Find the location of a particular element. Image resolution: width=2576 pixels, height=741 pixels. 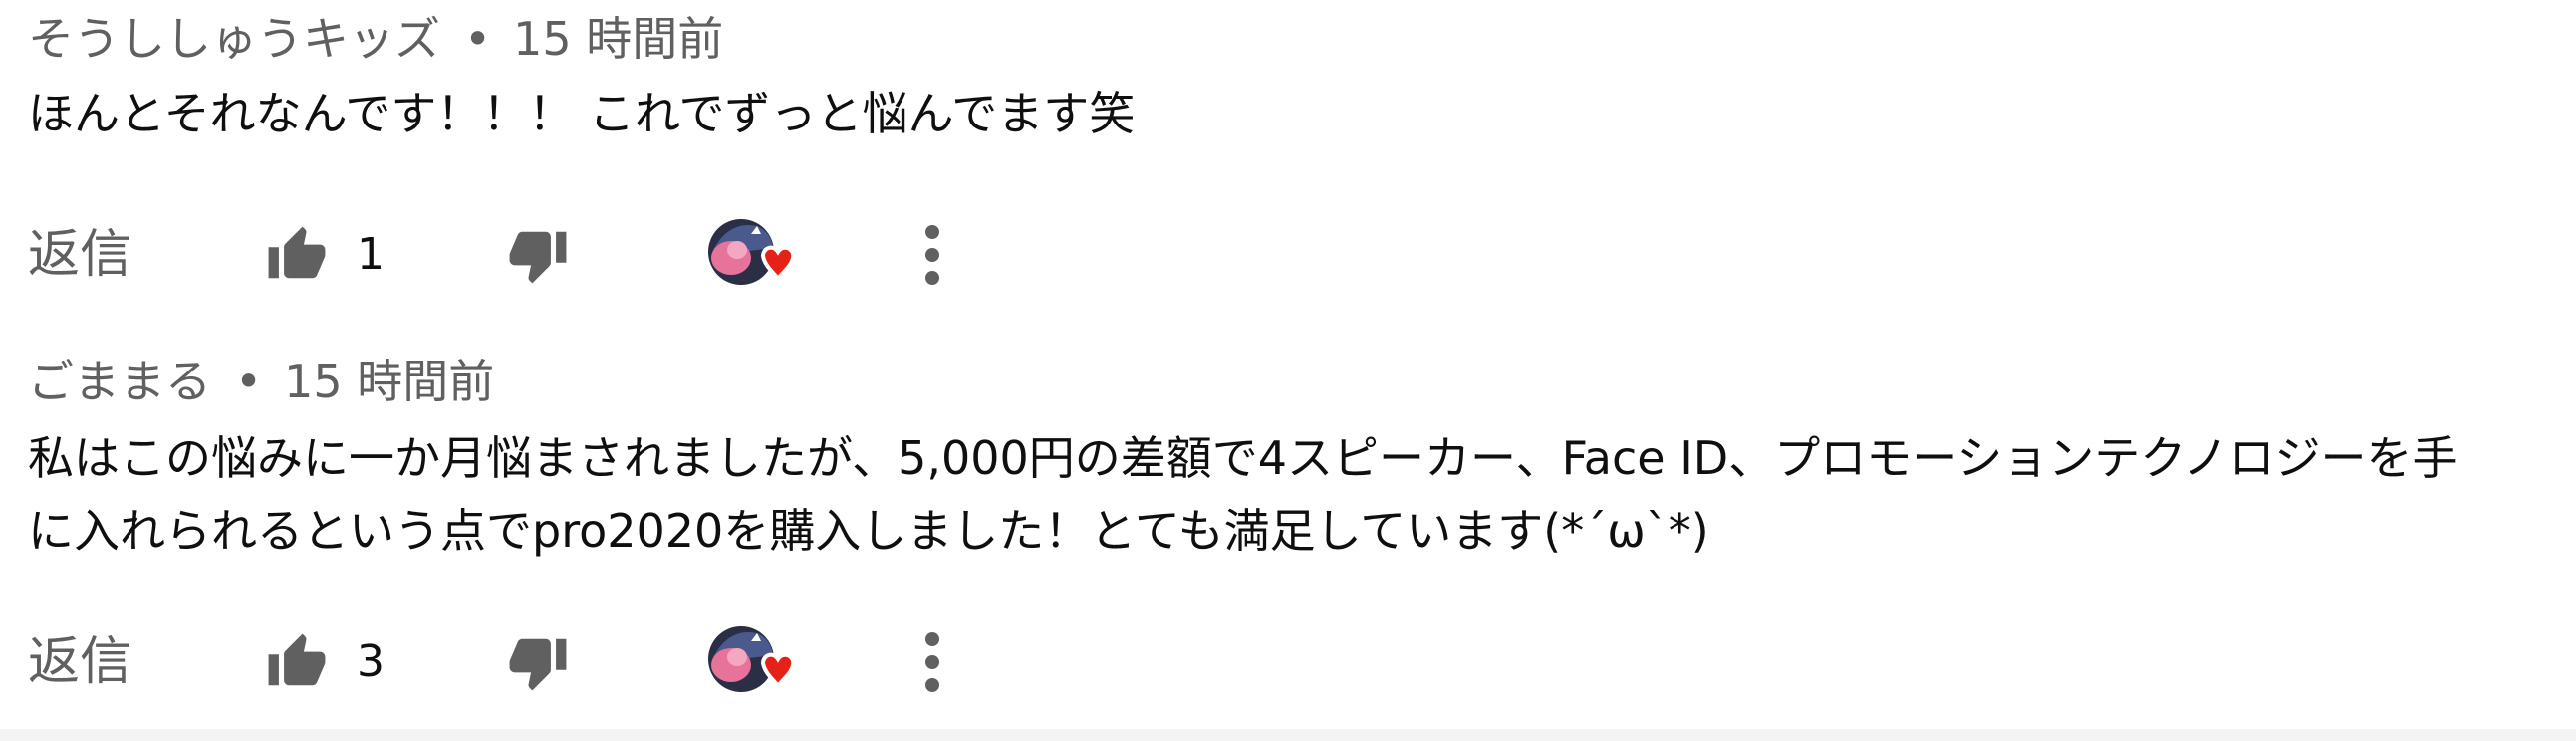

like-count: 3 is located at coordinates (371, 661).